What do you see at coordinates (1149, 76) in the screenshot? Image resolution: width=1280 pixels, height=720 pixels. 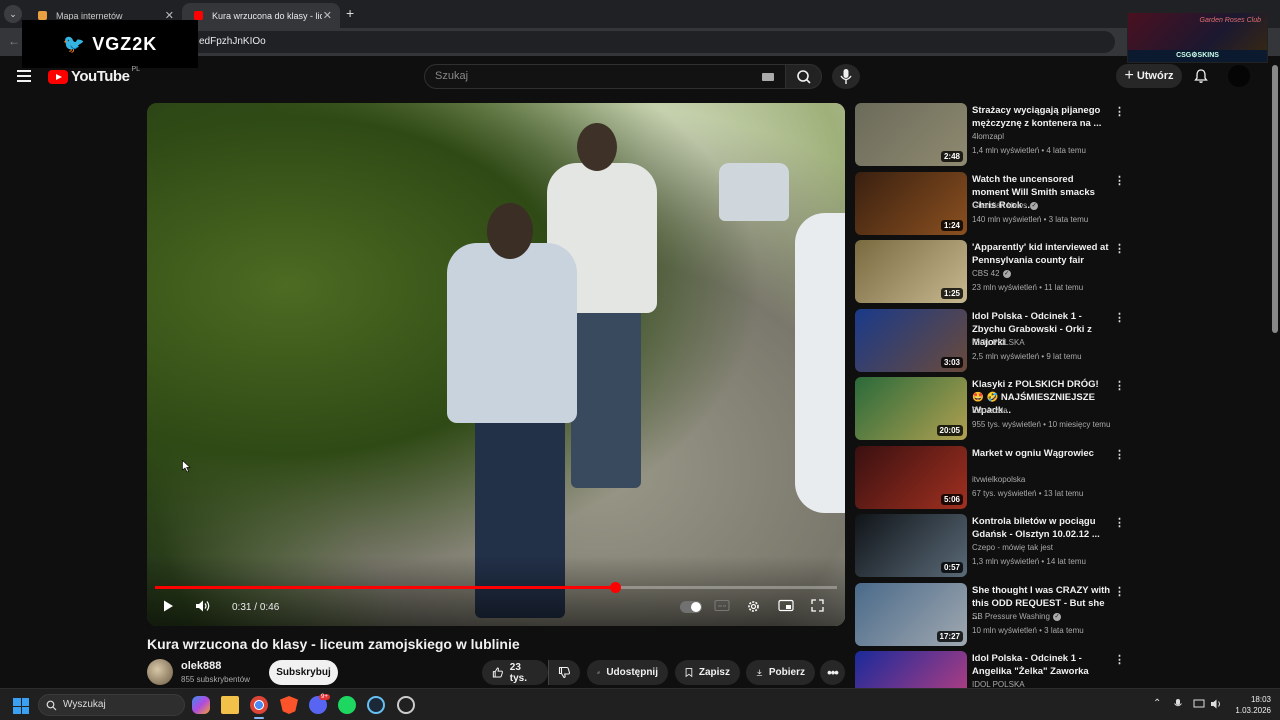 I see `create-button: + Utwórz` at bounding box center [1149, 76].